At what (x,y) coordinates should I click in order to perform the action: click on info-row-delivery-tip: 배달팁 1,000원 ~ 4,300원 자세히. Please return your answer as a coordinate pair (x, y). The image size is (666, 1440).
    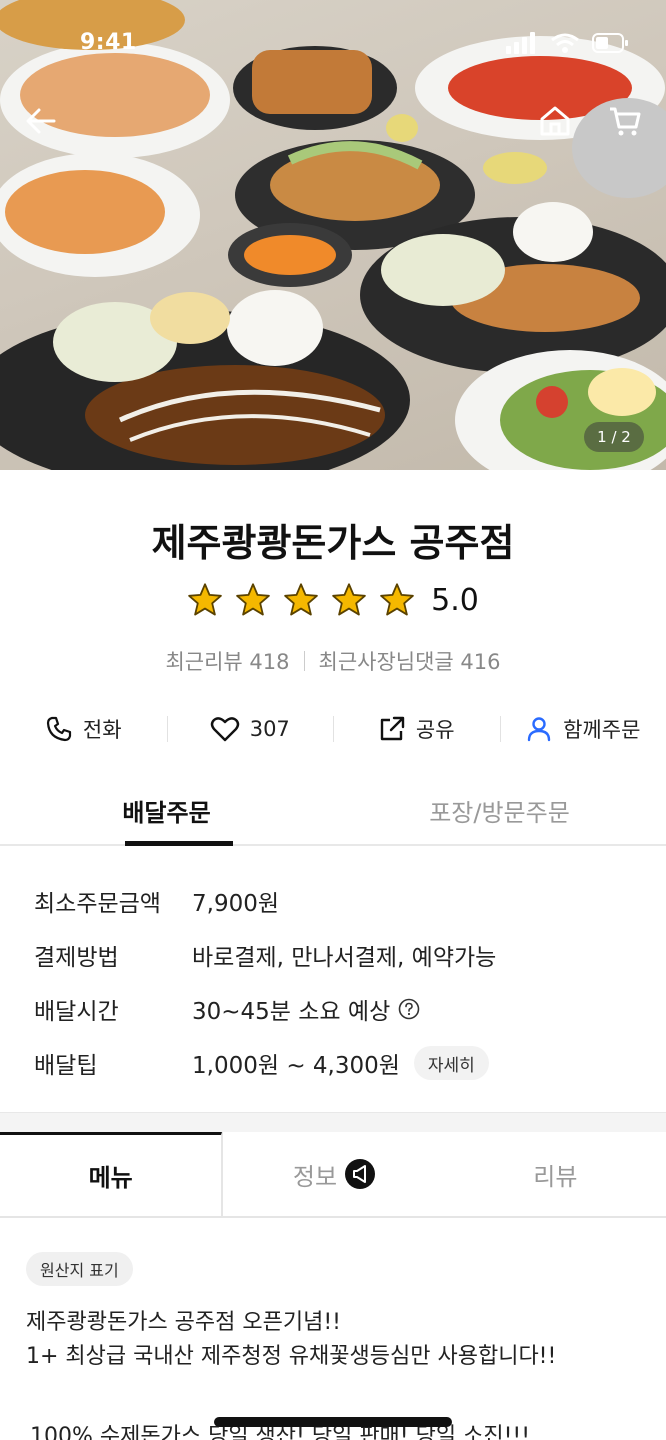
    Looking at the image, I should click on (334, 1063).